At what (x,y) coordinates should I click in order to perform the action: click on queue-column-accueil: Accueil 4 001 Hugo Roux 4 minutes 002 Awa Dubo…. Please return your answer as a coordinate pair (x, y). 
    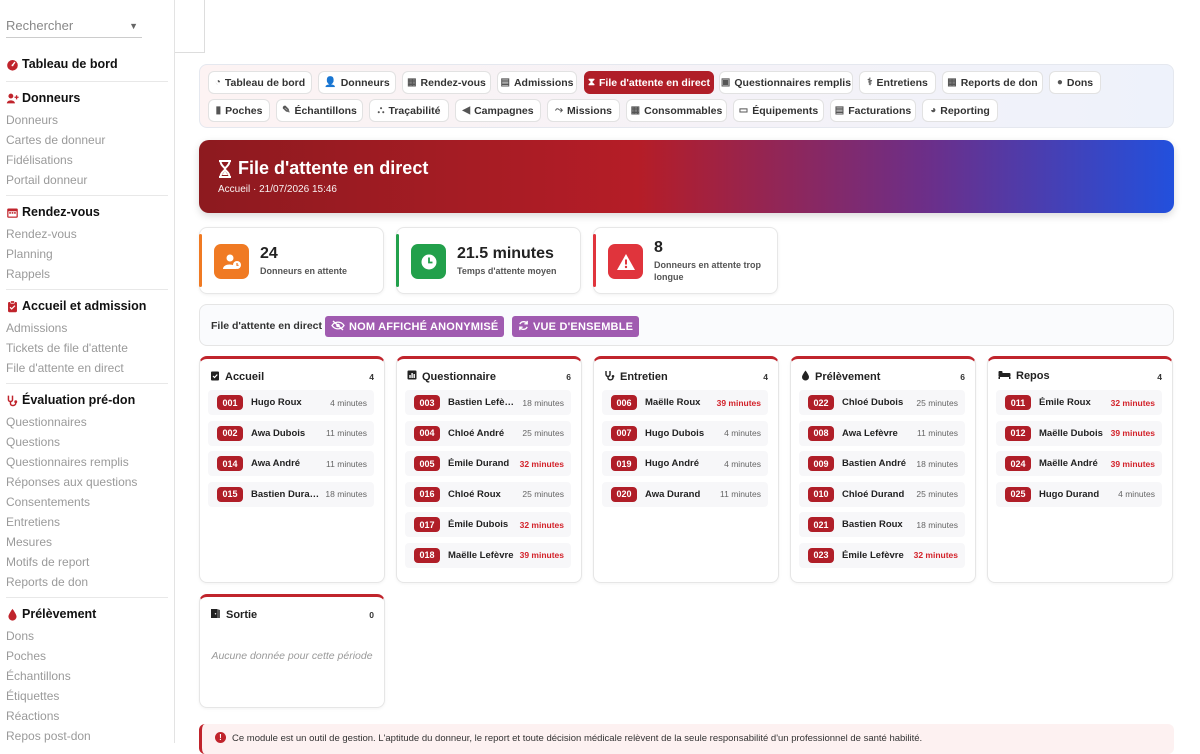
    Looking at the image, I should click on (292, 469).